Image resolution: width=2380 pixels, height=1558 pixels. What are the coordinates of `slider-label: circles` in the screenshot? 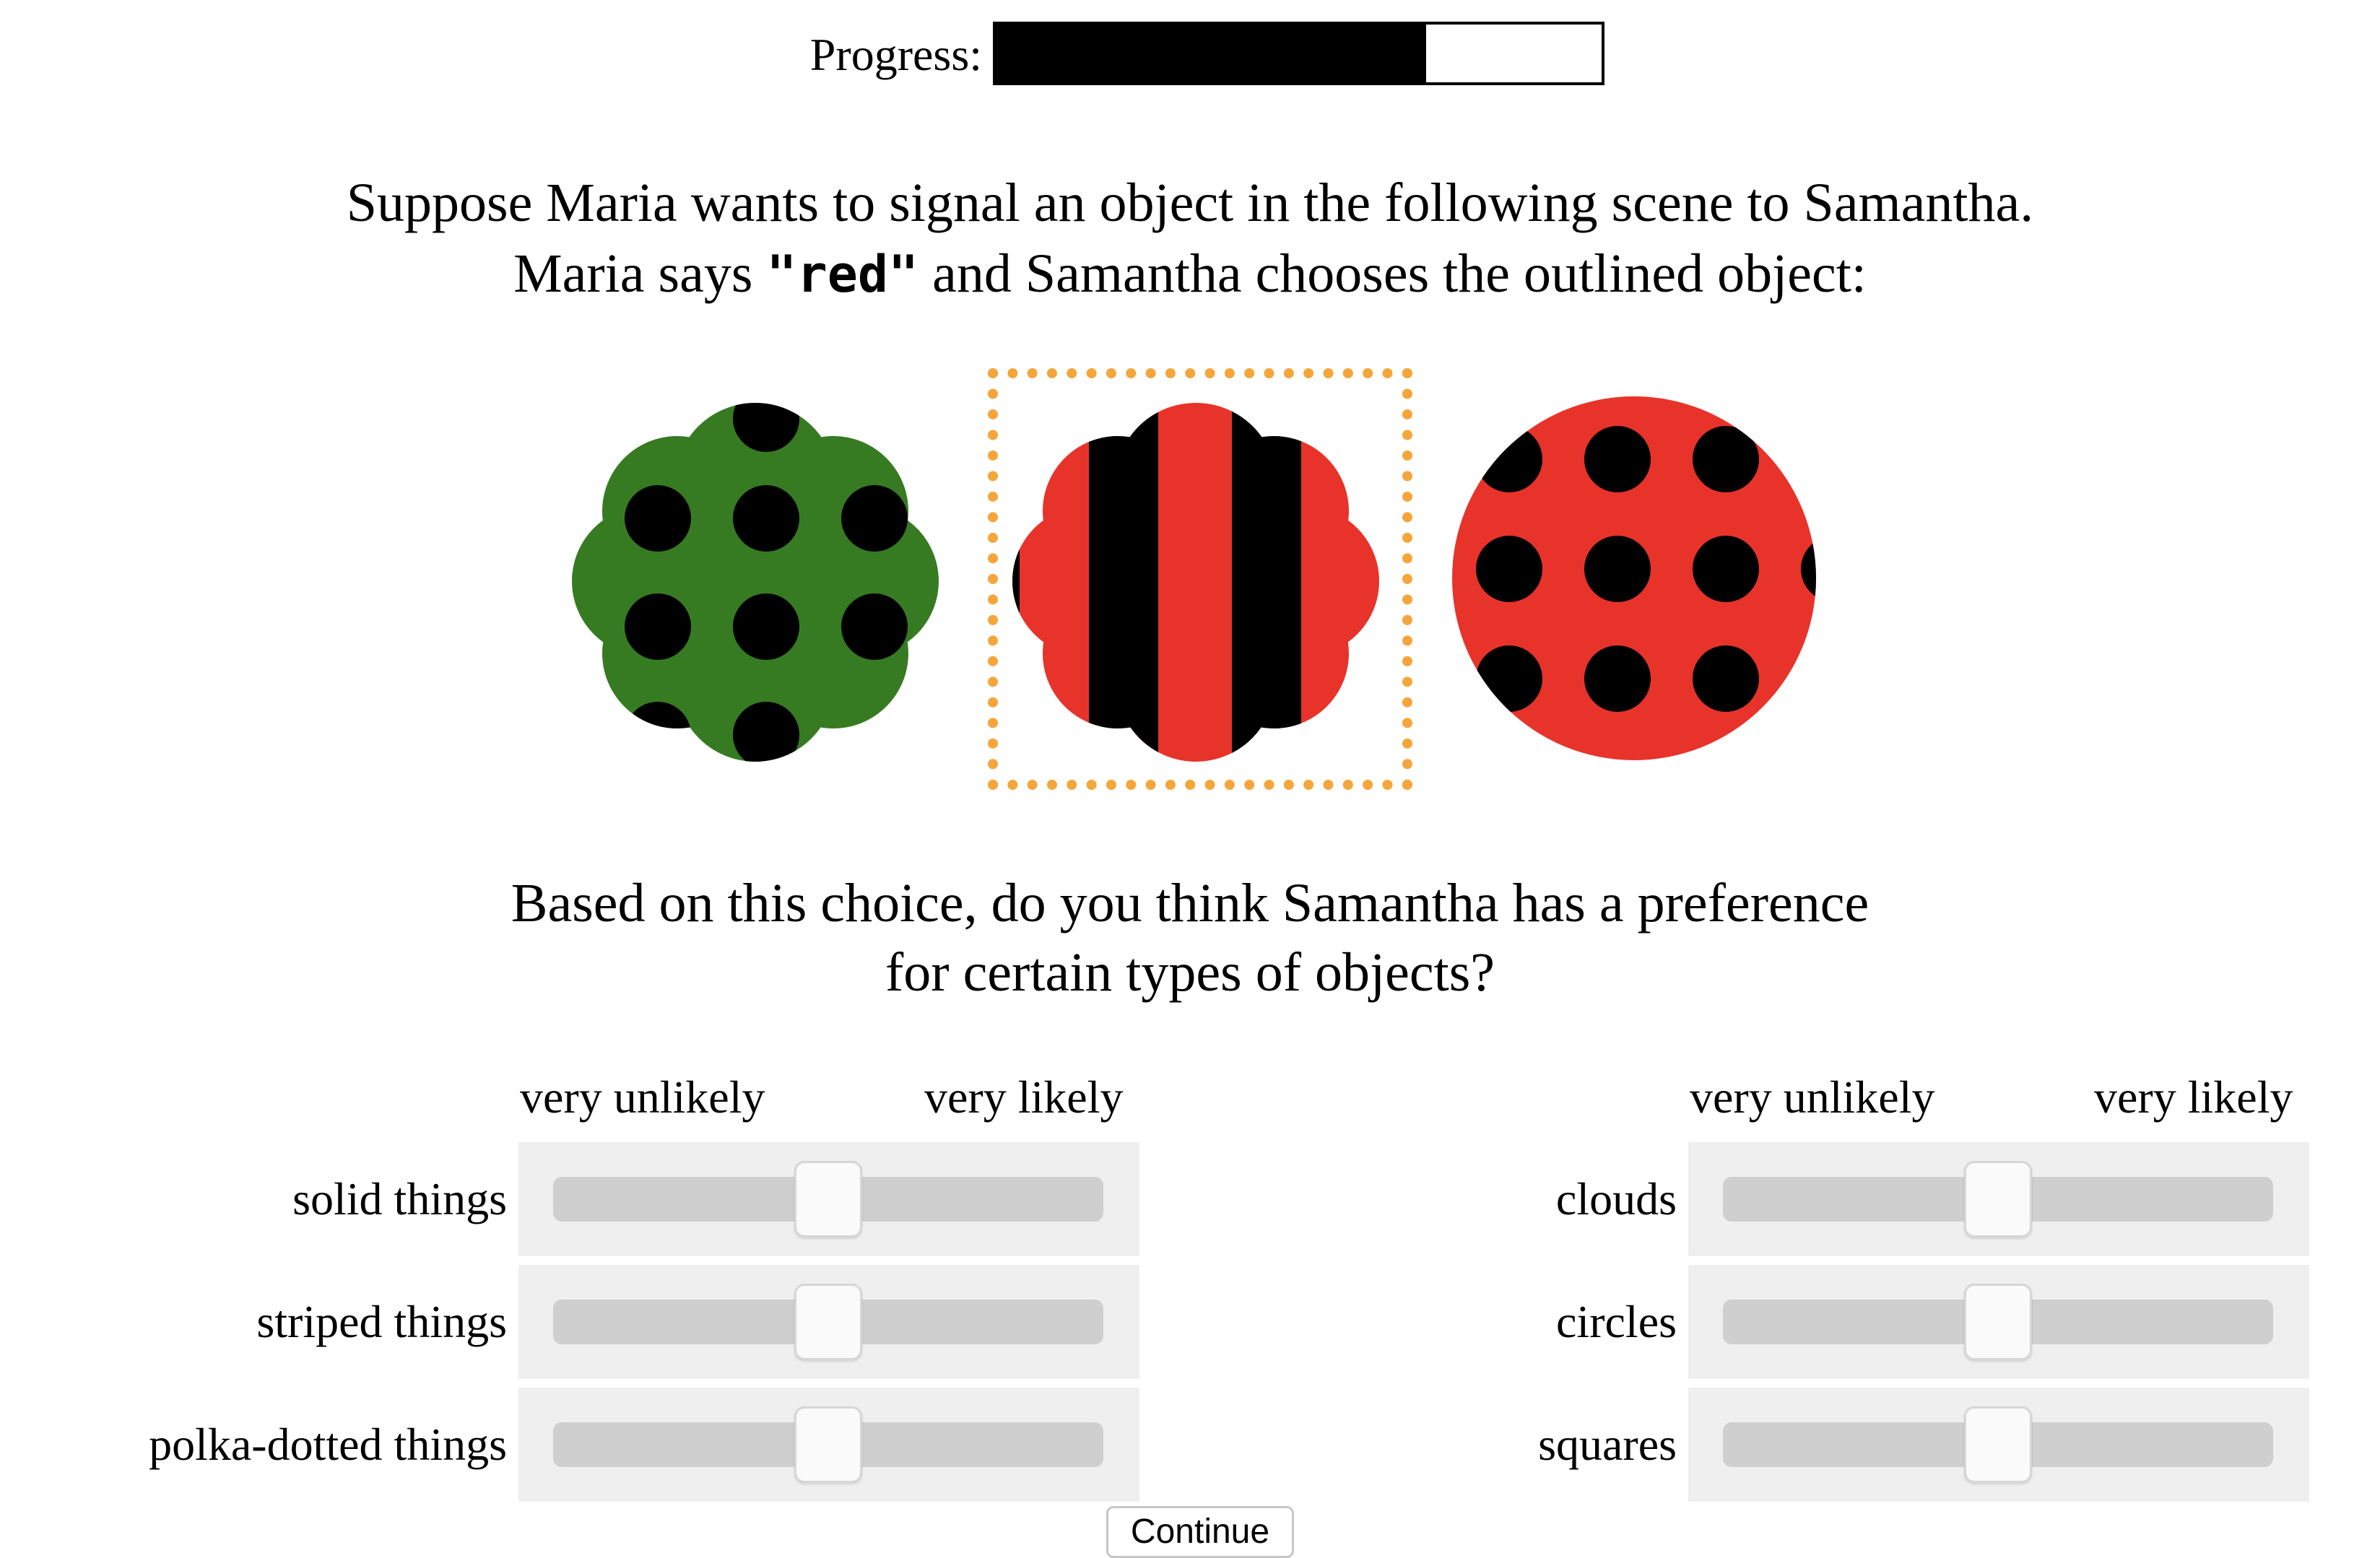 It's located at (1616, 1322).